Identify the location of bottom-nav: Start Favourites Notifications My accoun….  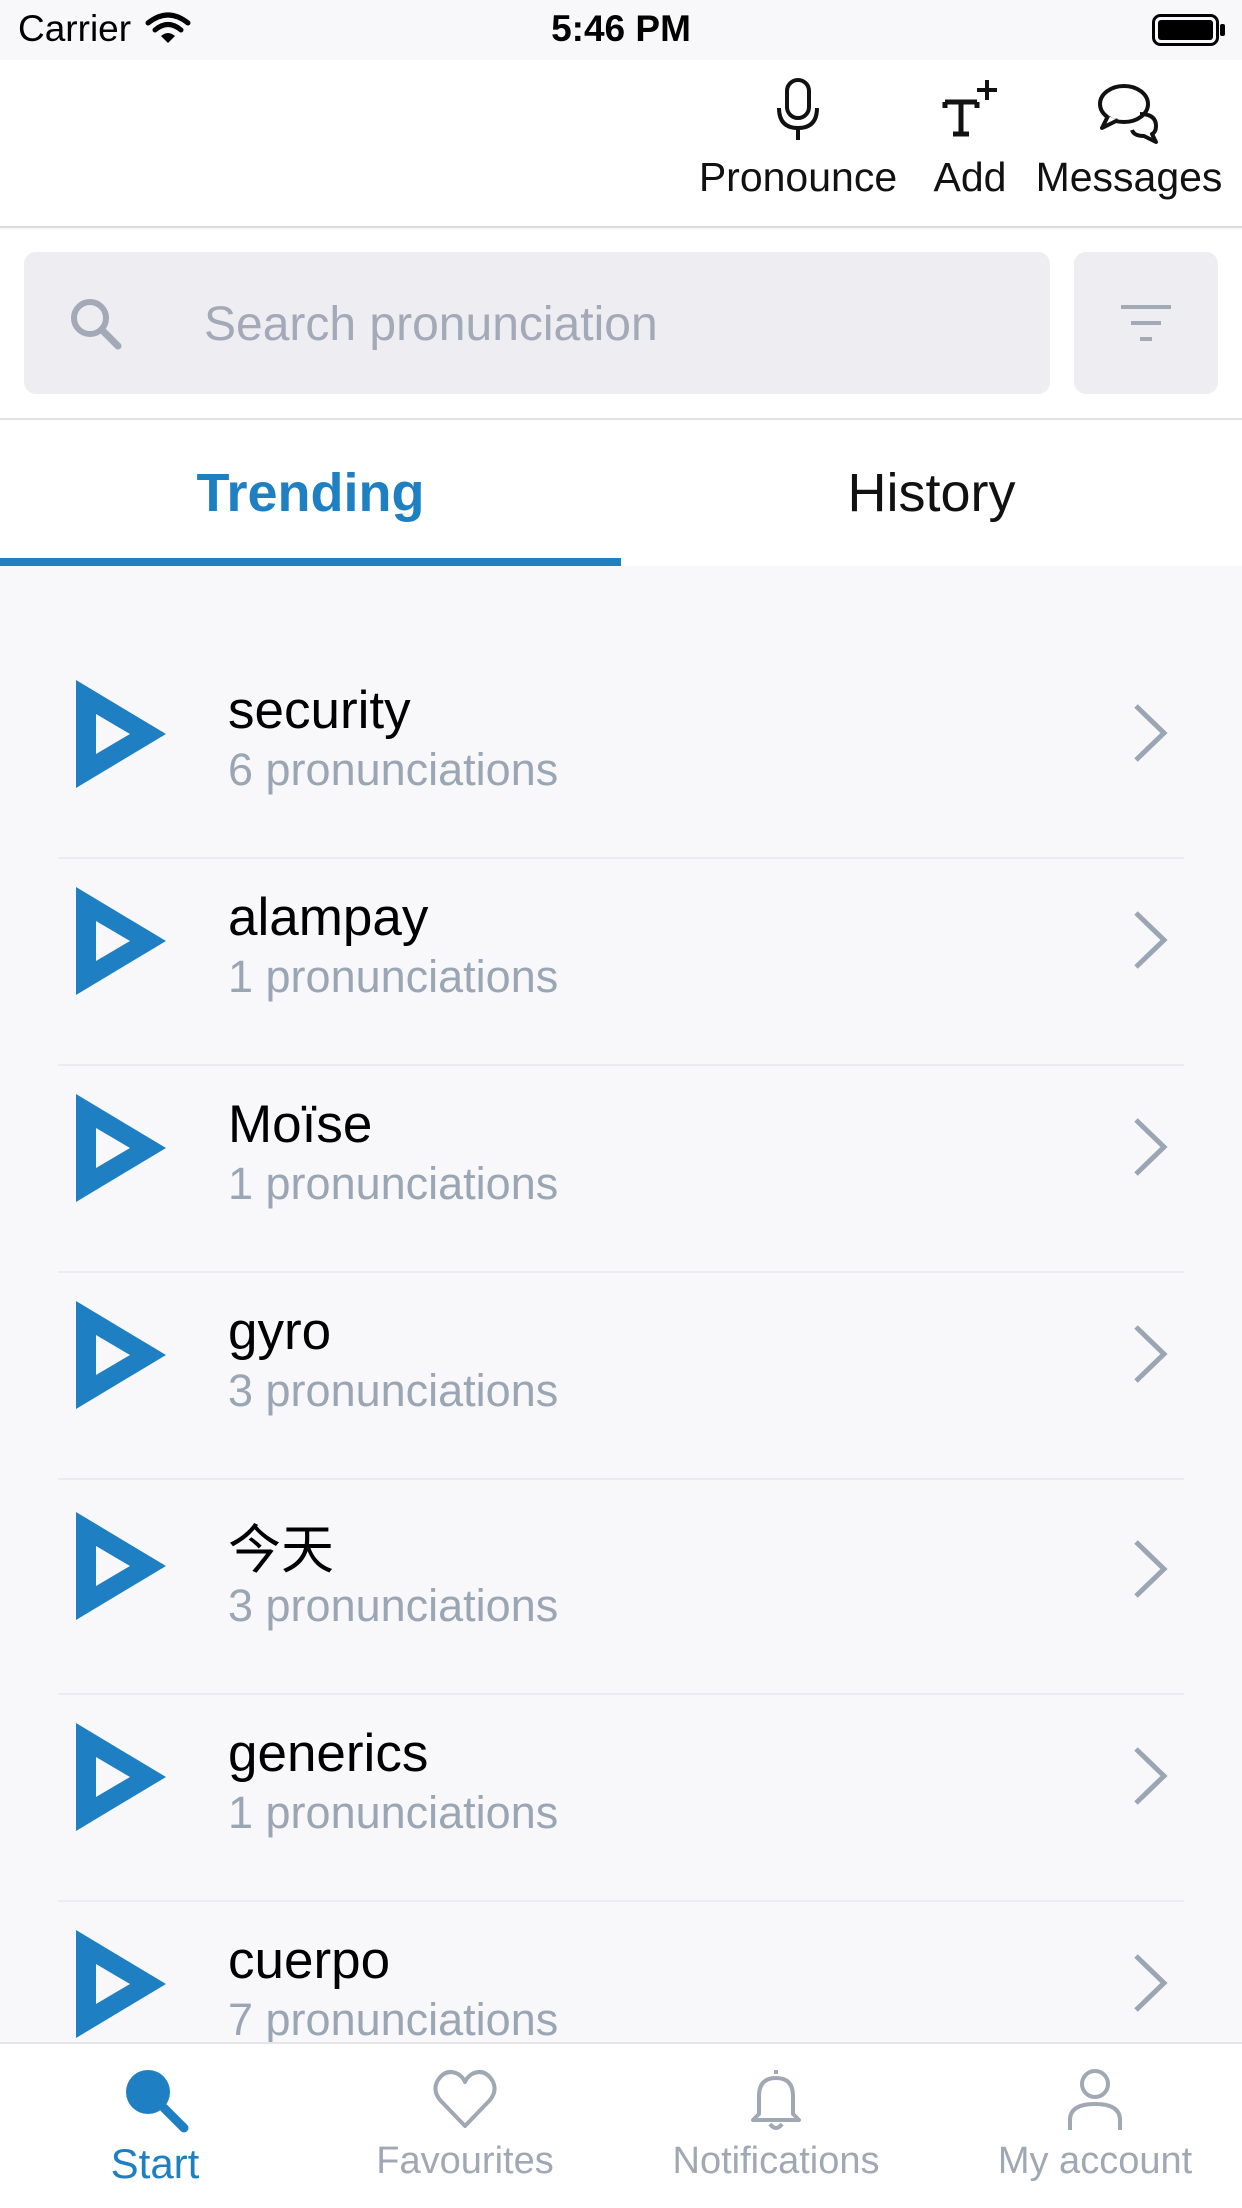
(621, 2125).